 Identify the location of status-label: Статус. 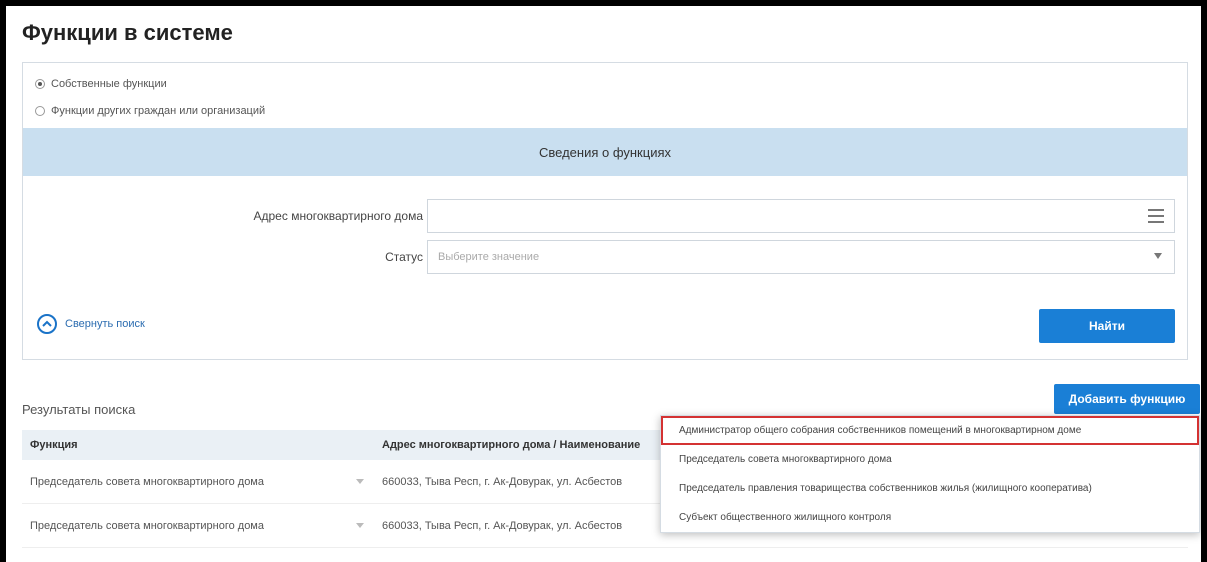
(404, 257).